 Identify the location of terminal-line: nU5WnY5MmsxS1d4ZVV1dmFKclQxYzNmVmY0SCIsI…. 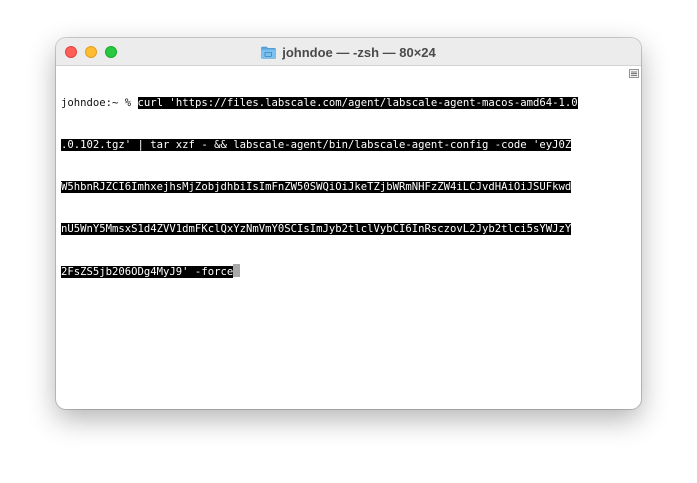
(343, 229).